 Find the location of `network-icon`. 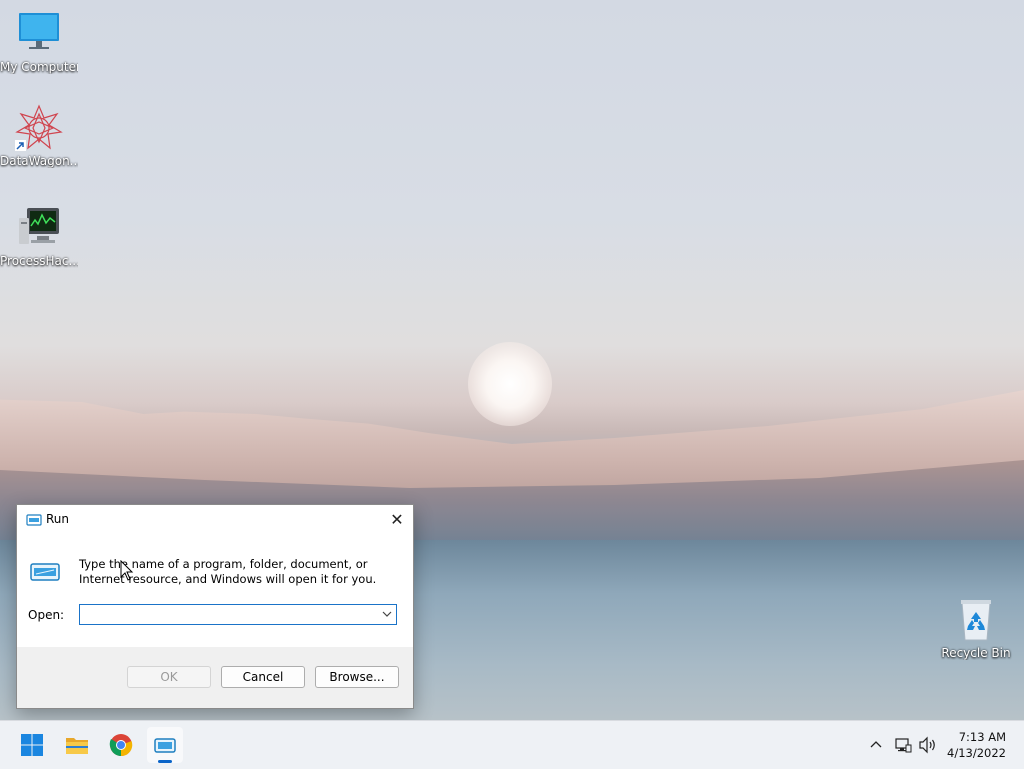

network-icon is located at coordinates (903, 745).